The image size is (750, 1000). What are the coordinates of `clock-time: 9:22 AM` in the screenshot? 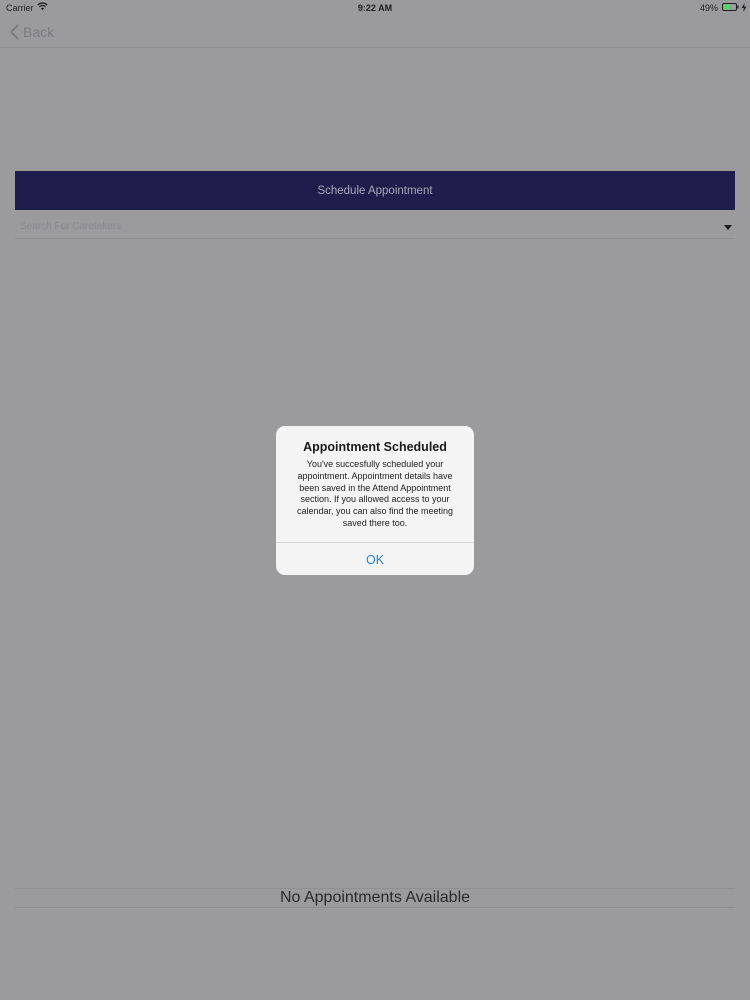 It's located at (375, 8).